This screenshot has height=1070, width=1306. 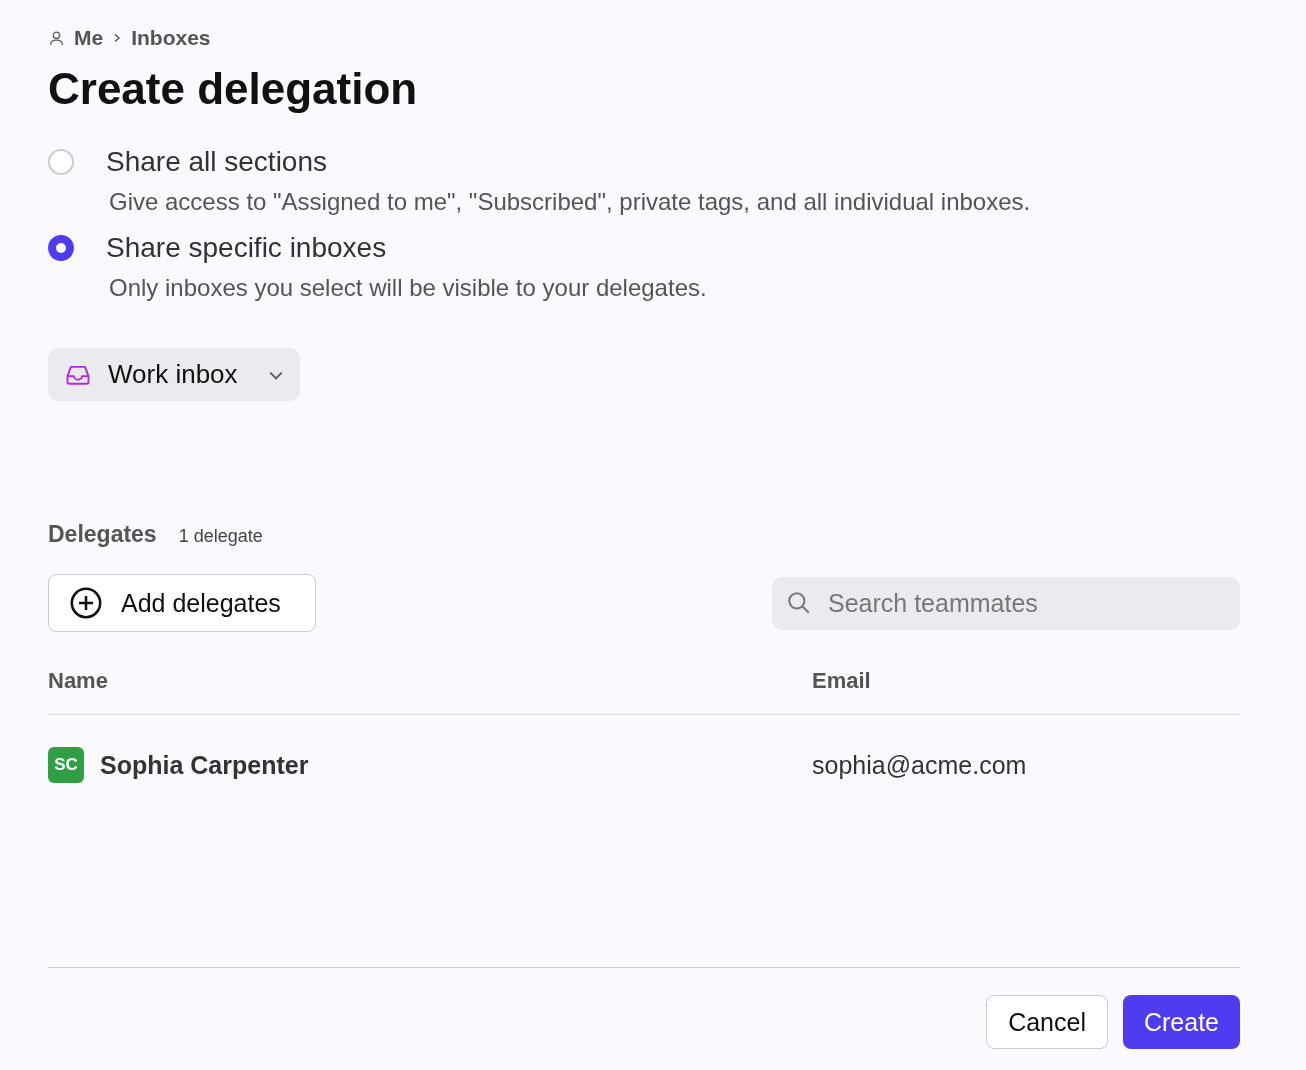 I want to click on breadcrumb-link: Me, so click(x=89, y=38).